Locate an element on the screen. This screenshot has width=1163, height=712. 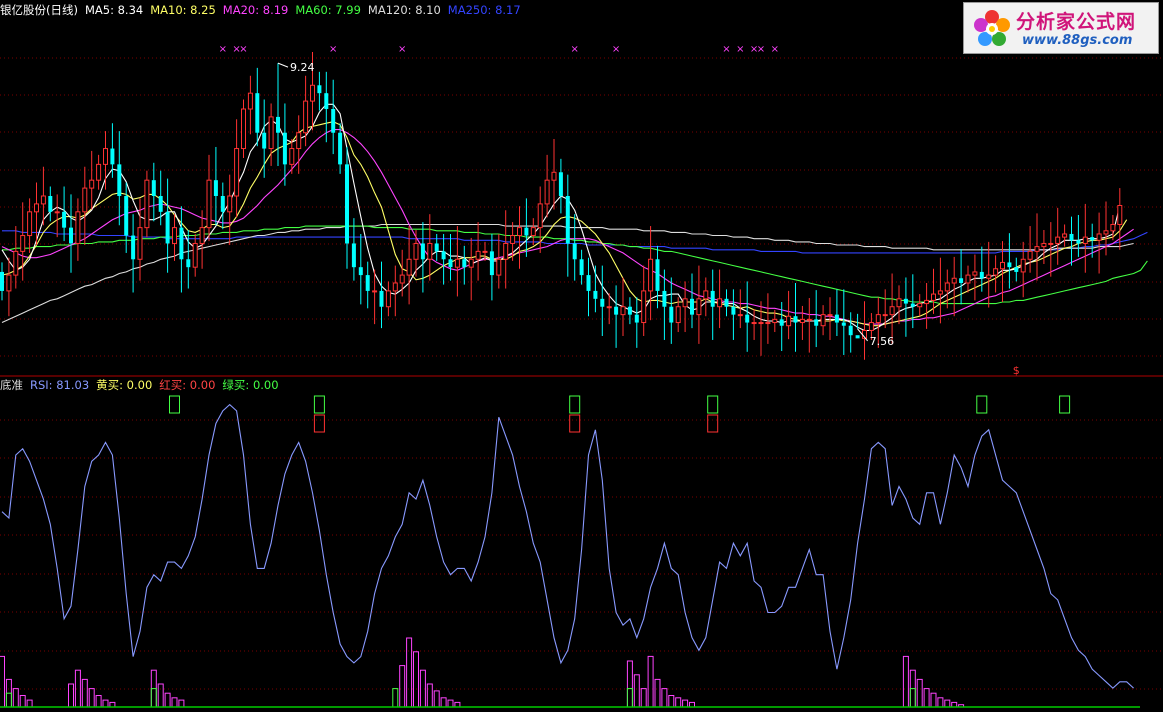
flower-logo-icon is located at coordinates (992, 28).